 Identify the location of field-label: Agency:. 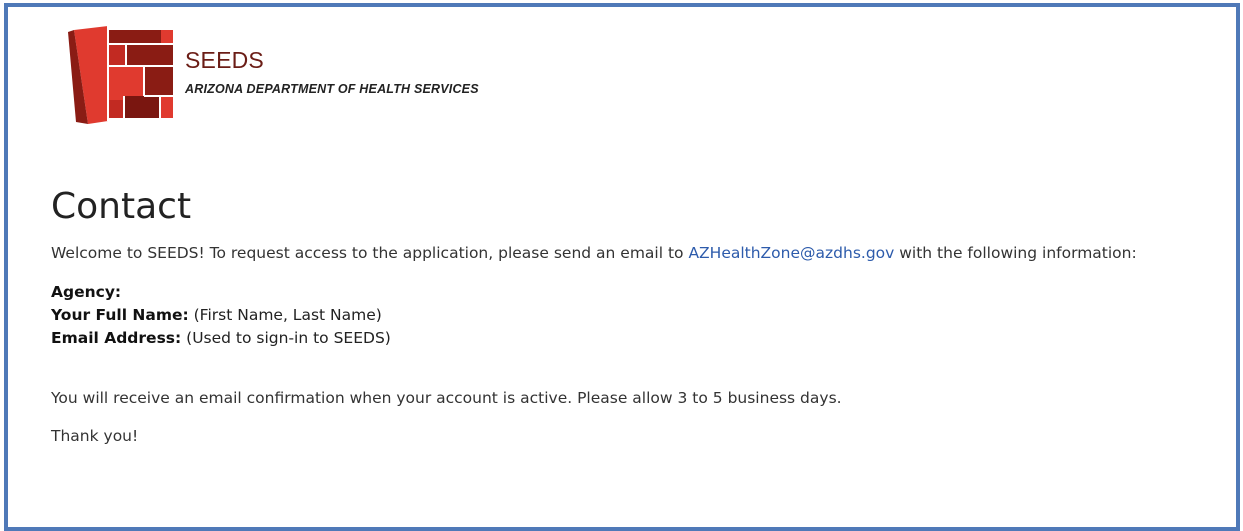
(86, 292).